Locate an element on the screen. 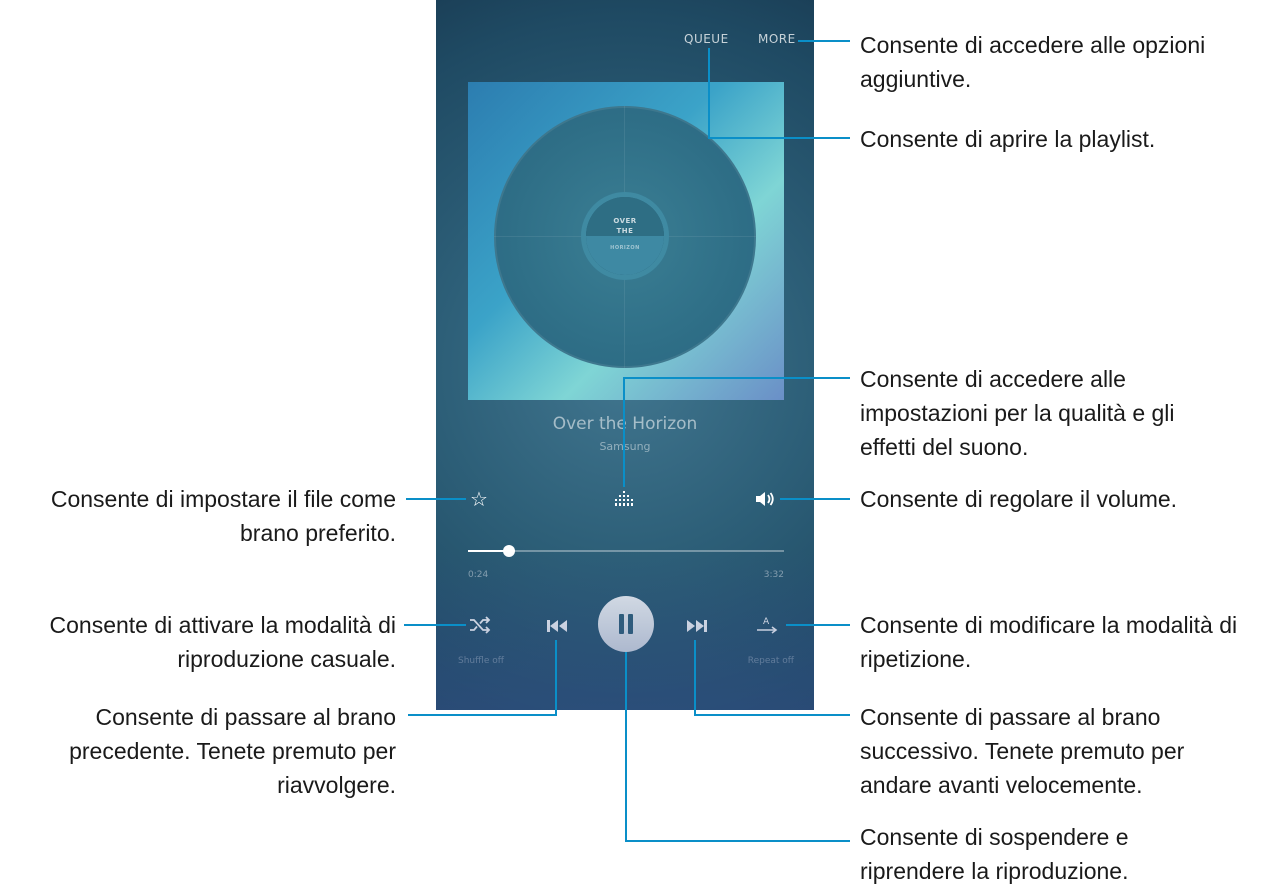 Image resolution: width=1264 pixels, height=888 pixels. callout-line-queue is located at coordinates (709, 93).